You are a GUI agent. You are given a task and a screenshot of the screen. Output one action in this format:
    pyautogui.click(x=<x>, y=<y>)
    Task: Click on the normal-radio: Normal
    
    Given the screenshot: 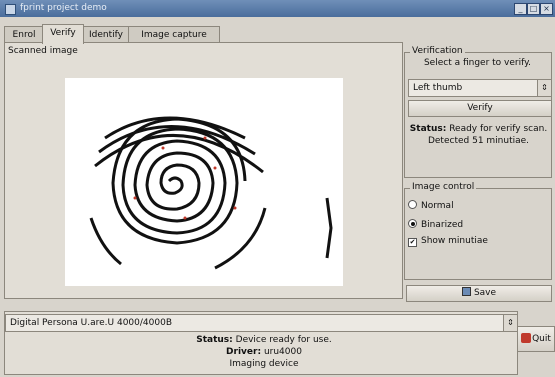 What is the action you would take?
    pyautogui.click(x=431, y=205)
    